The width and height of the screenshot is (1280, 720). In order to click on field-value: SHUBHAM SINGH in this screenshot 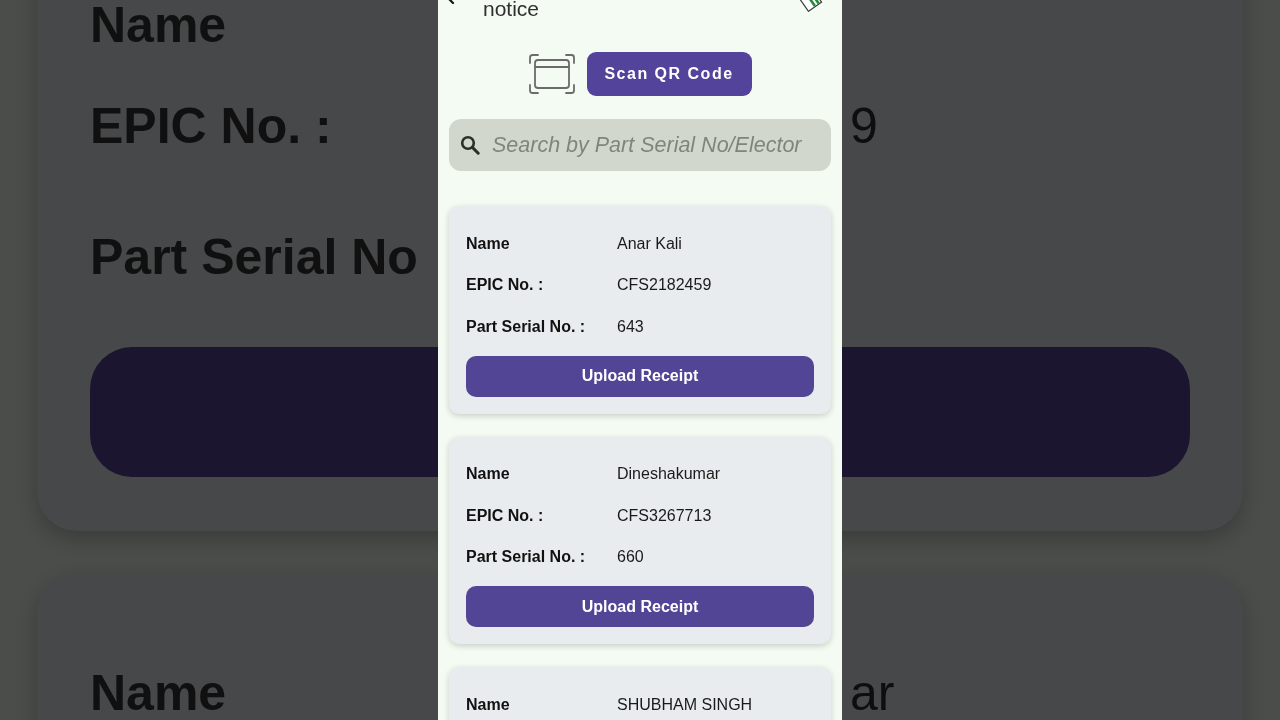, I will do `click(685, 704)`.